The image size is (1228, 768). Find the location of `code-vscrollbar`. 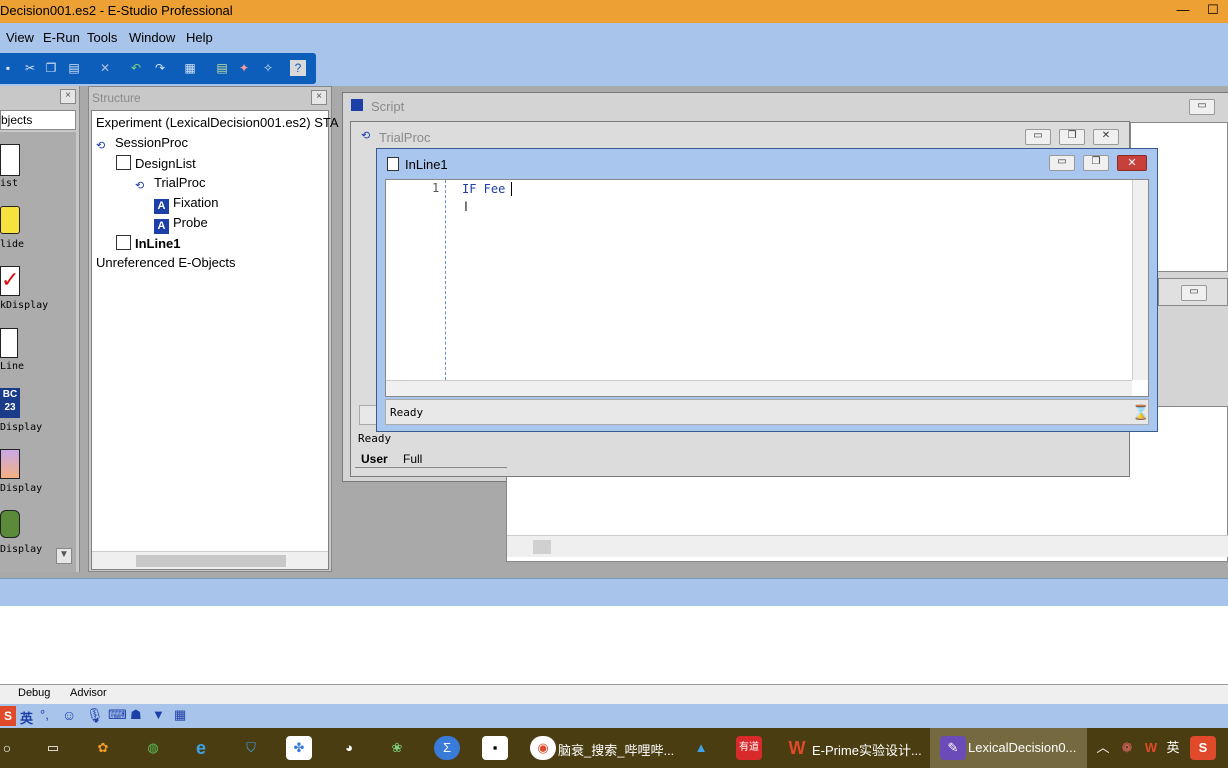

code-vscrollbar is located at coordinates (1140, 280).